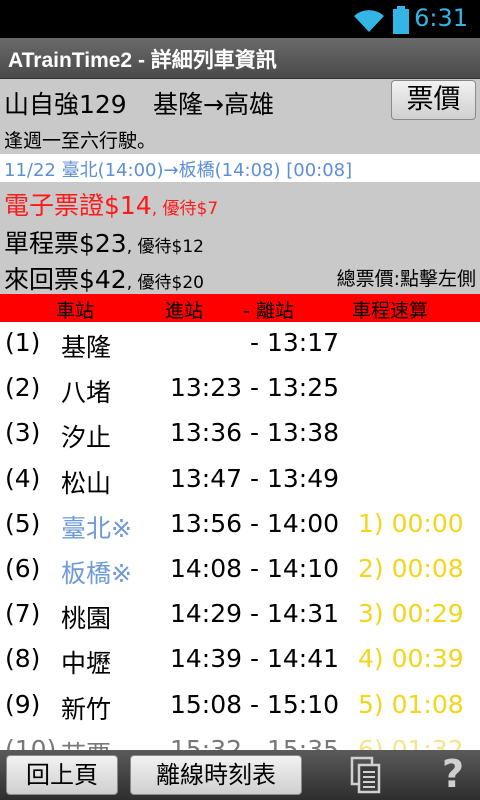 The width and height of the screenshot is (480, 800). I want to click on fare-e-ticket-label: 電子票證$14, so click(78, 205).